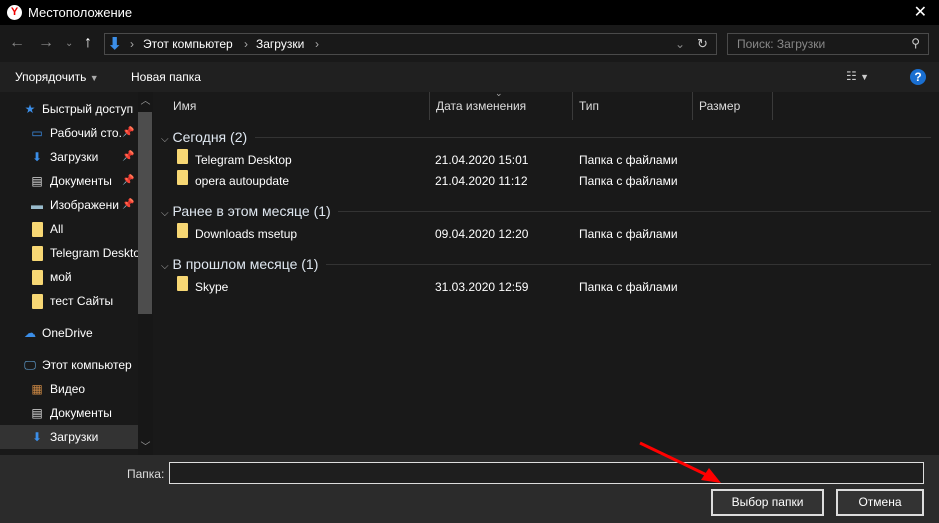  I want to click on file-row: Skype 31.03.2020 12:59 Папка с файлами, so click(447, 287).